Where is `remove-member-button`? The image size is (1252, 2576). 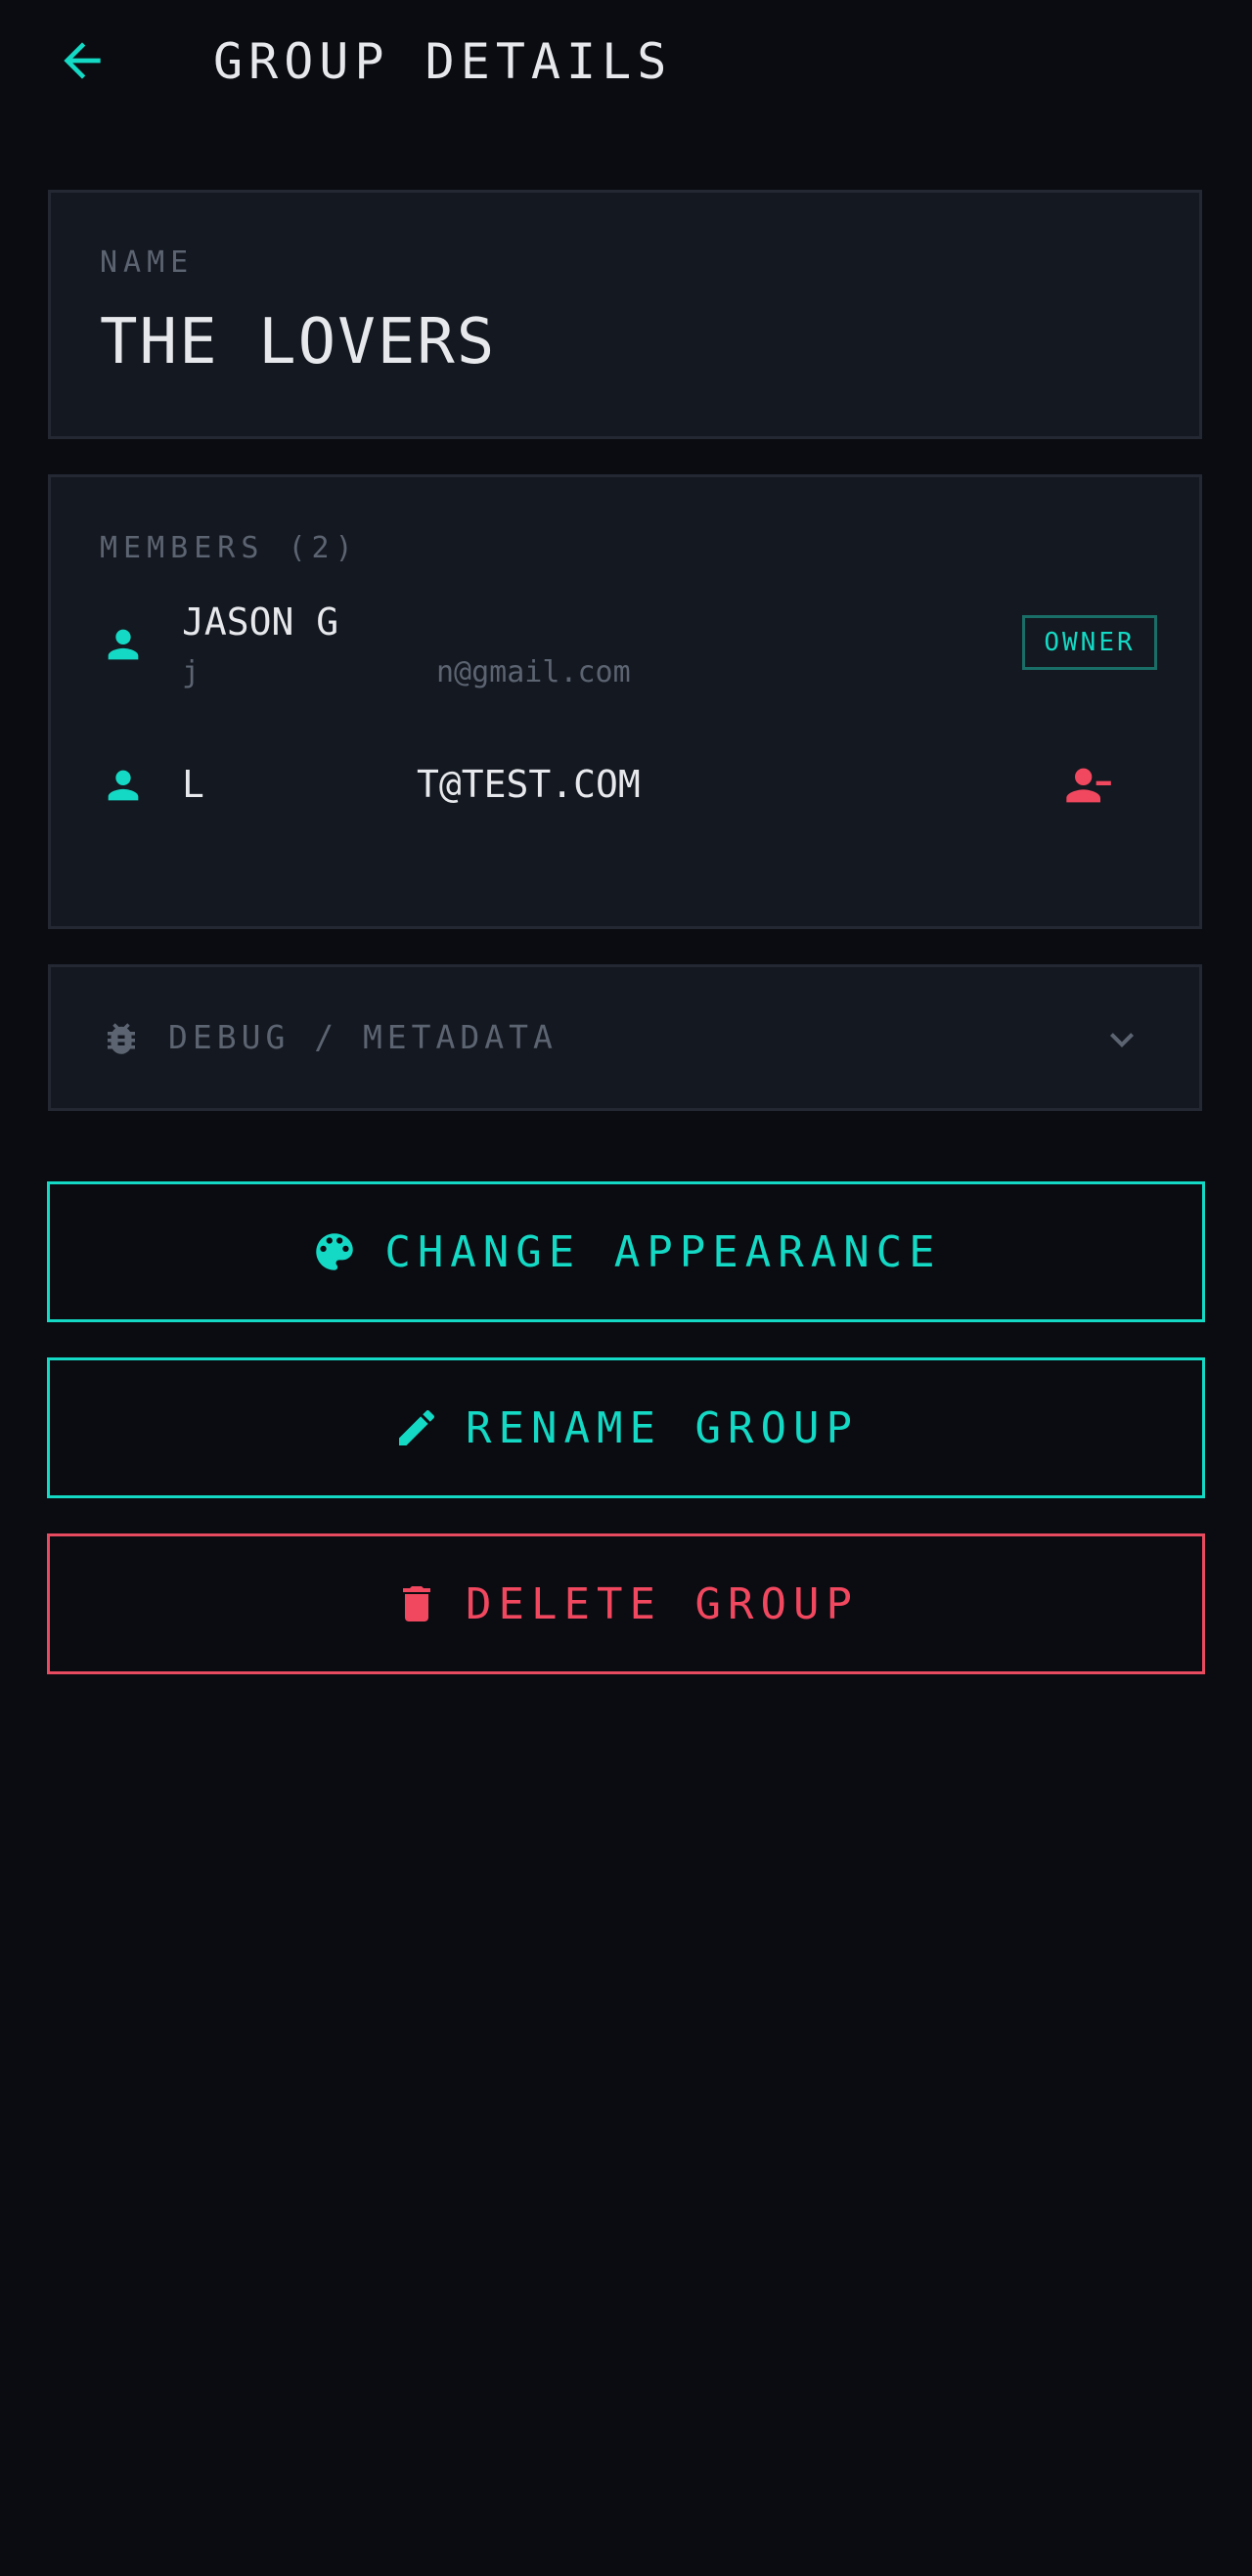
remove-member-button is located at coordinates (1087, 785).